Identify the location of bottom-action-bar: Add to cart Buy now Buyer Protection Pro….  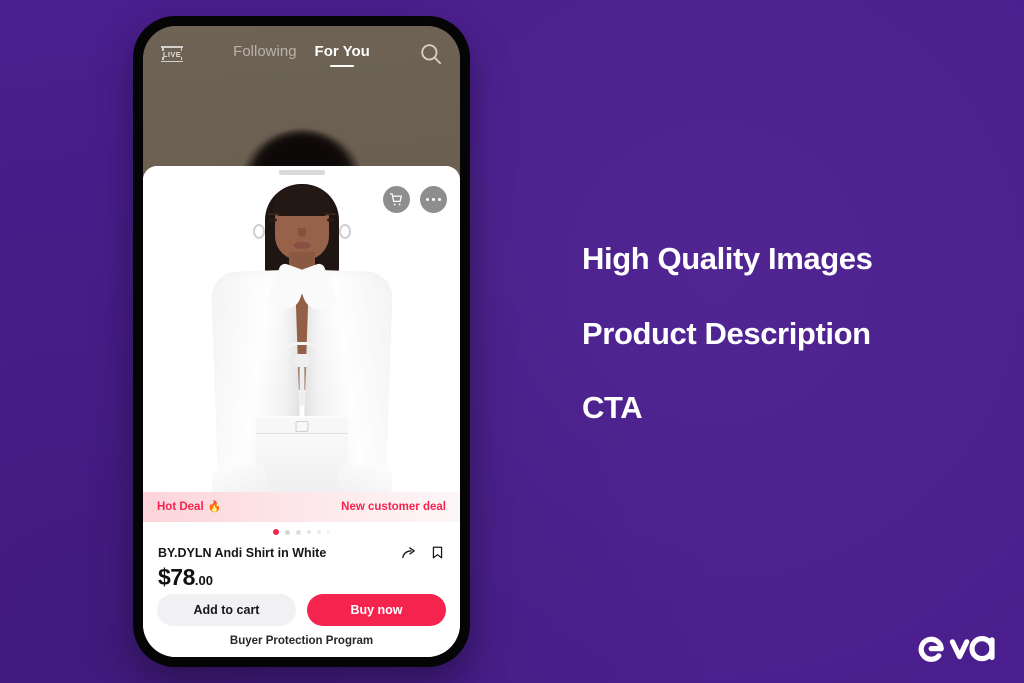
(301, 622).